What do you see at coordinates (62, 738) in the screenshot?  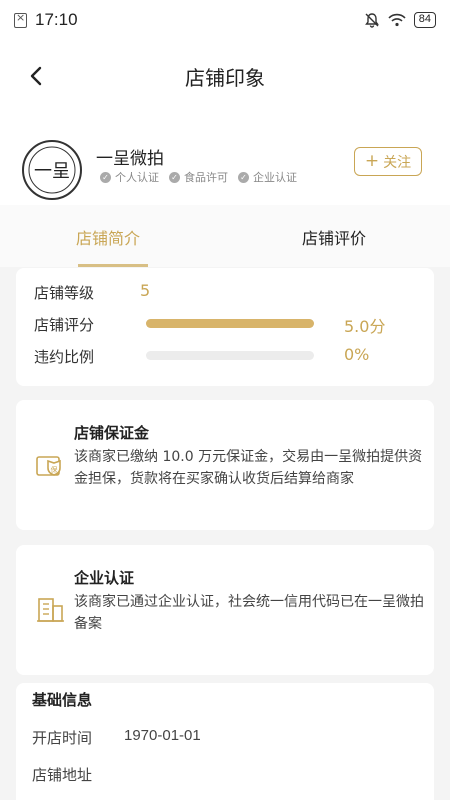 I see `open-time-label: 开店时间` at bounding box center [62, 738].